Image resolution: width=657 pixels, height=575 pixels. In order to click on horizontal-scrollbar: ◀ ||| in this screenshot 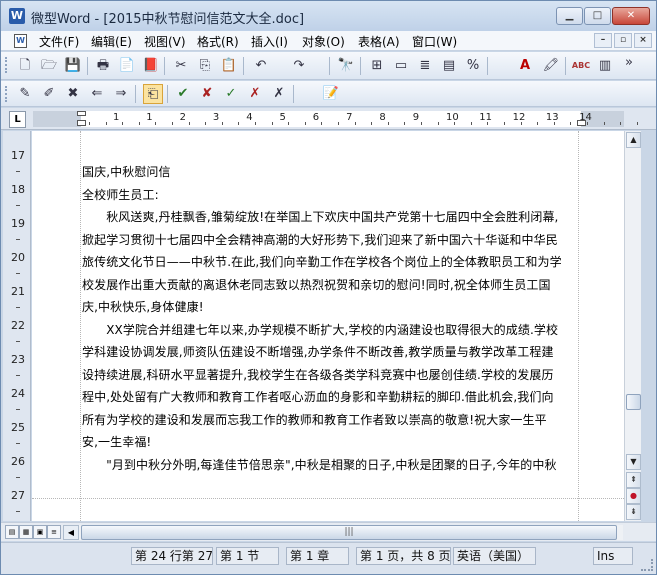, I will do `click(343, 532)`.